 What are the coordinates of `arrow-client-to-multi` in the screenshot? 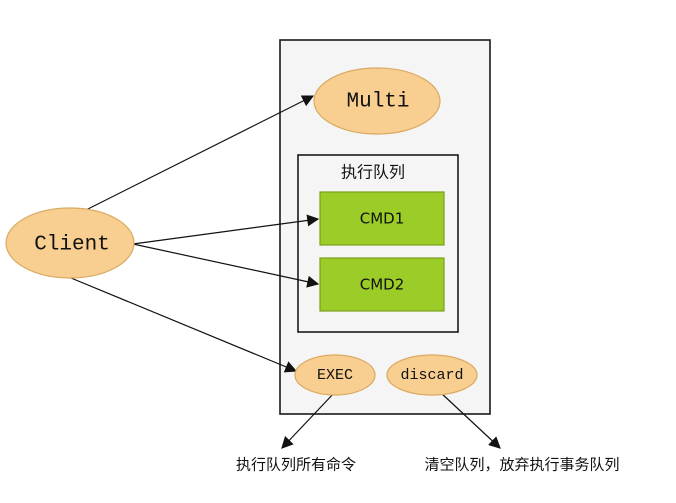 It's located at (192, 157).